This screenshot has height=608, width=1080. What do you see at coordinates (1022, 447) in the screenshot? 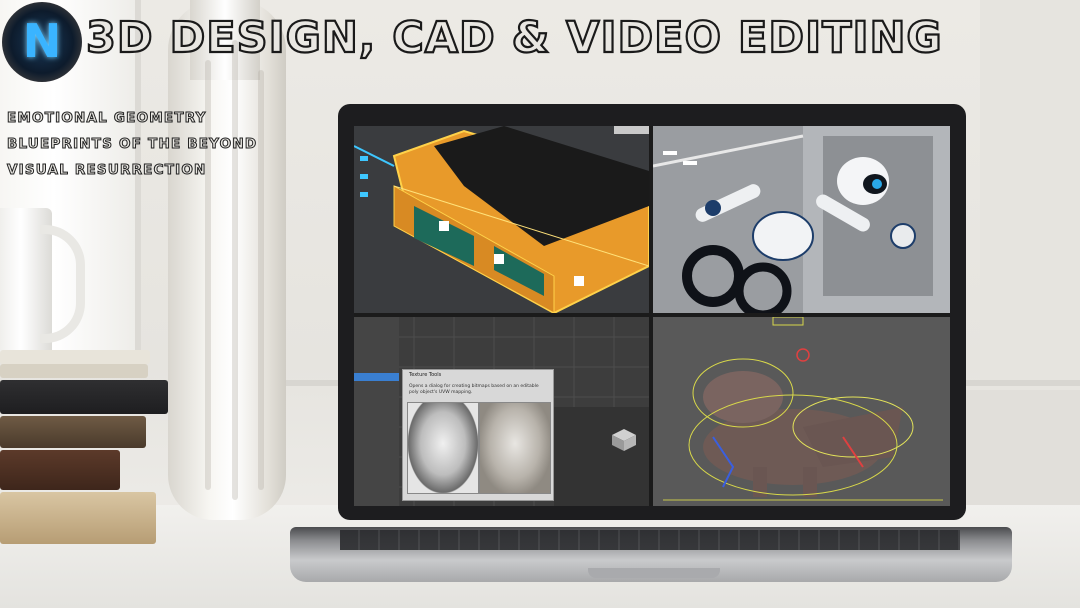
I see `wall-lower-panel` at bounding box center [1022, 447].